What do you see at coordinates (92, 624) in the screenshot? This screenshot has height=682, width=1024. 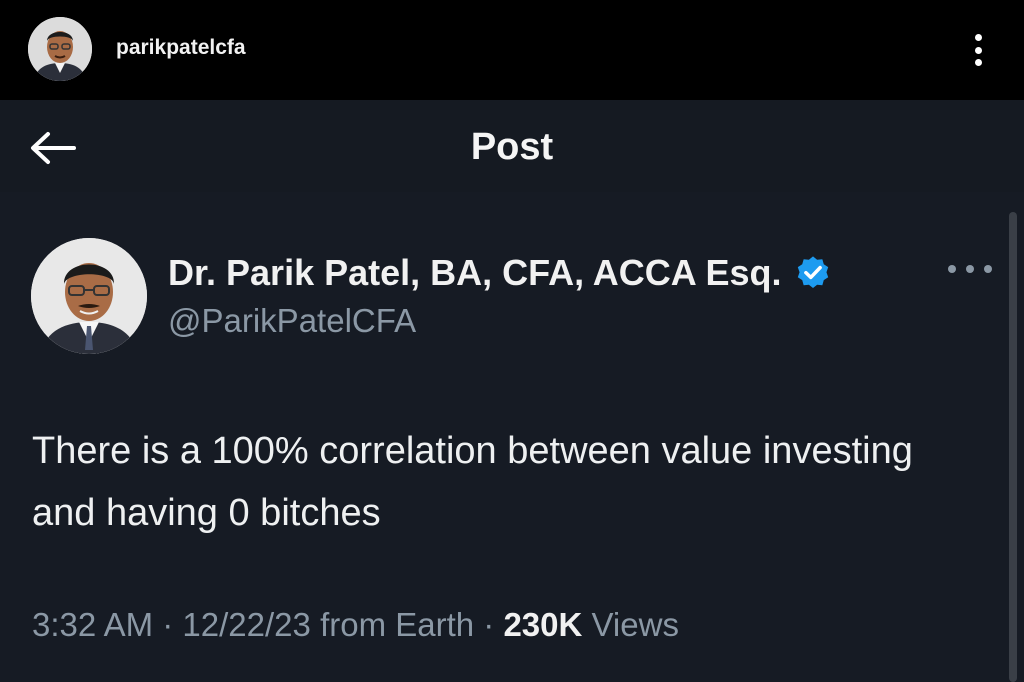 I see `post-time: 3:32 AM` at bounding box center [92, 624].